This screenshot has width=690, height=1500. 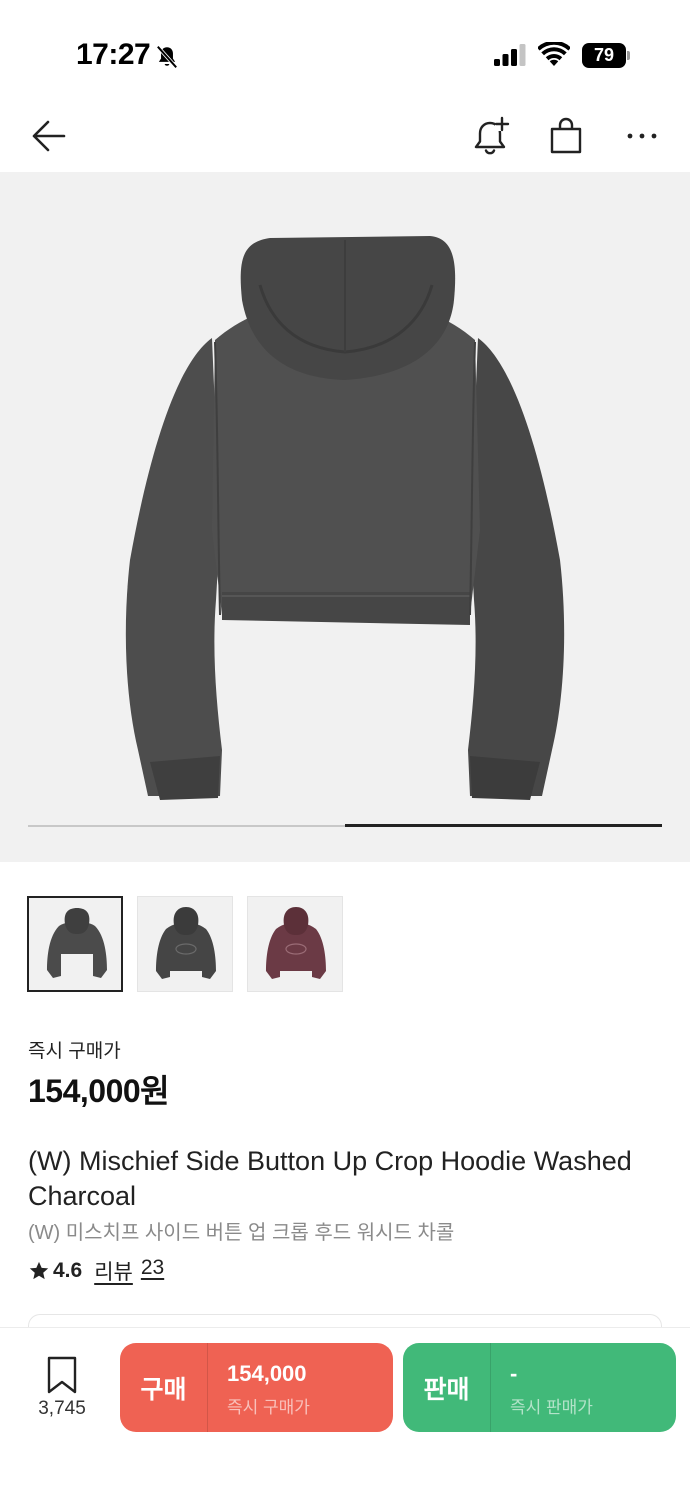 What do you see at coordinates (113, 1272) in the screenshot?
I see `reviews-label: 리뷰` at bounding box center [113, 1272].